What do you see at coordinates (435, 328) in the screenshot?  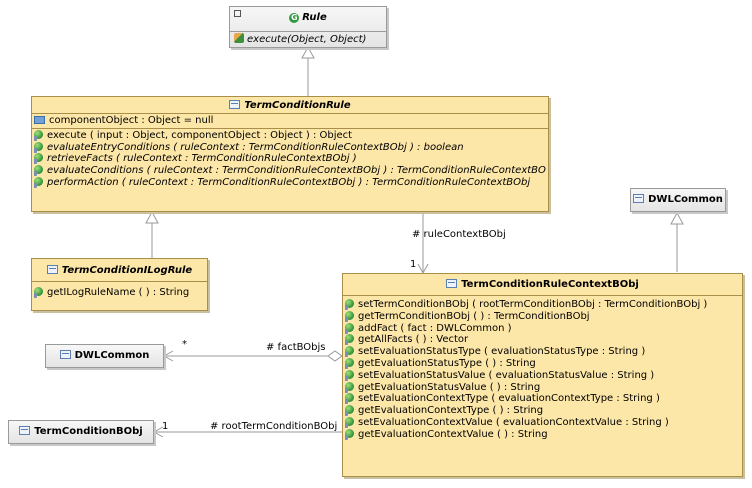 I see `method-label: addFact ( fact : DWLCommon )` at bounding box center [435, 328].